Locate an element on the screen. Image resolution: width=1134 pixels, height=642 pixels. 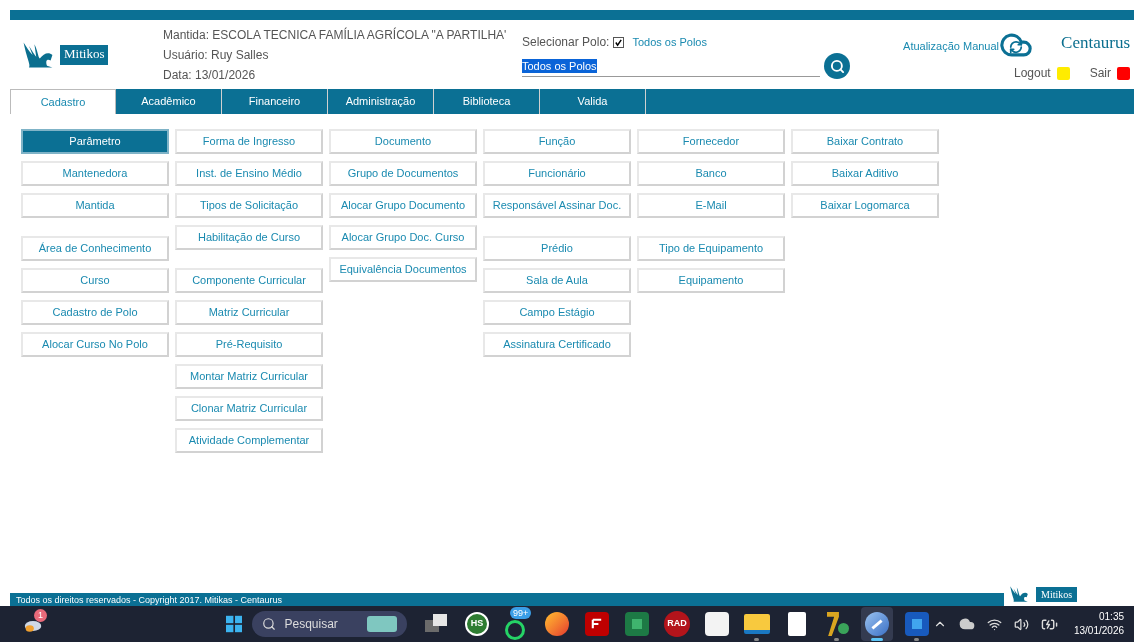
menu-button: Alocar Grupo Doc. Curso is located at coordinates (403, 237).